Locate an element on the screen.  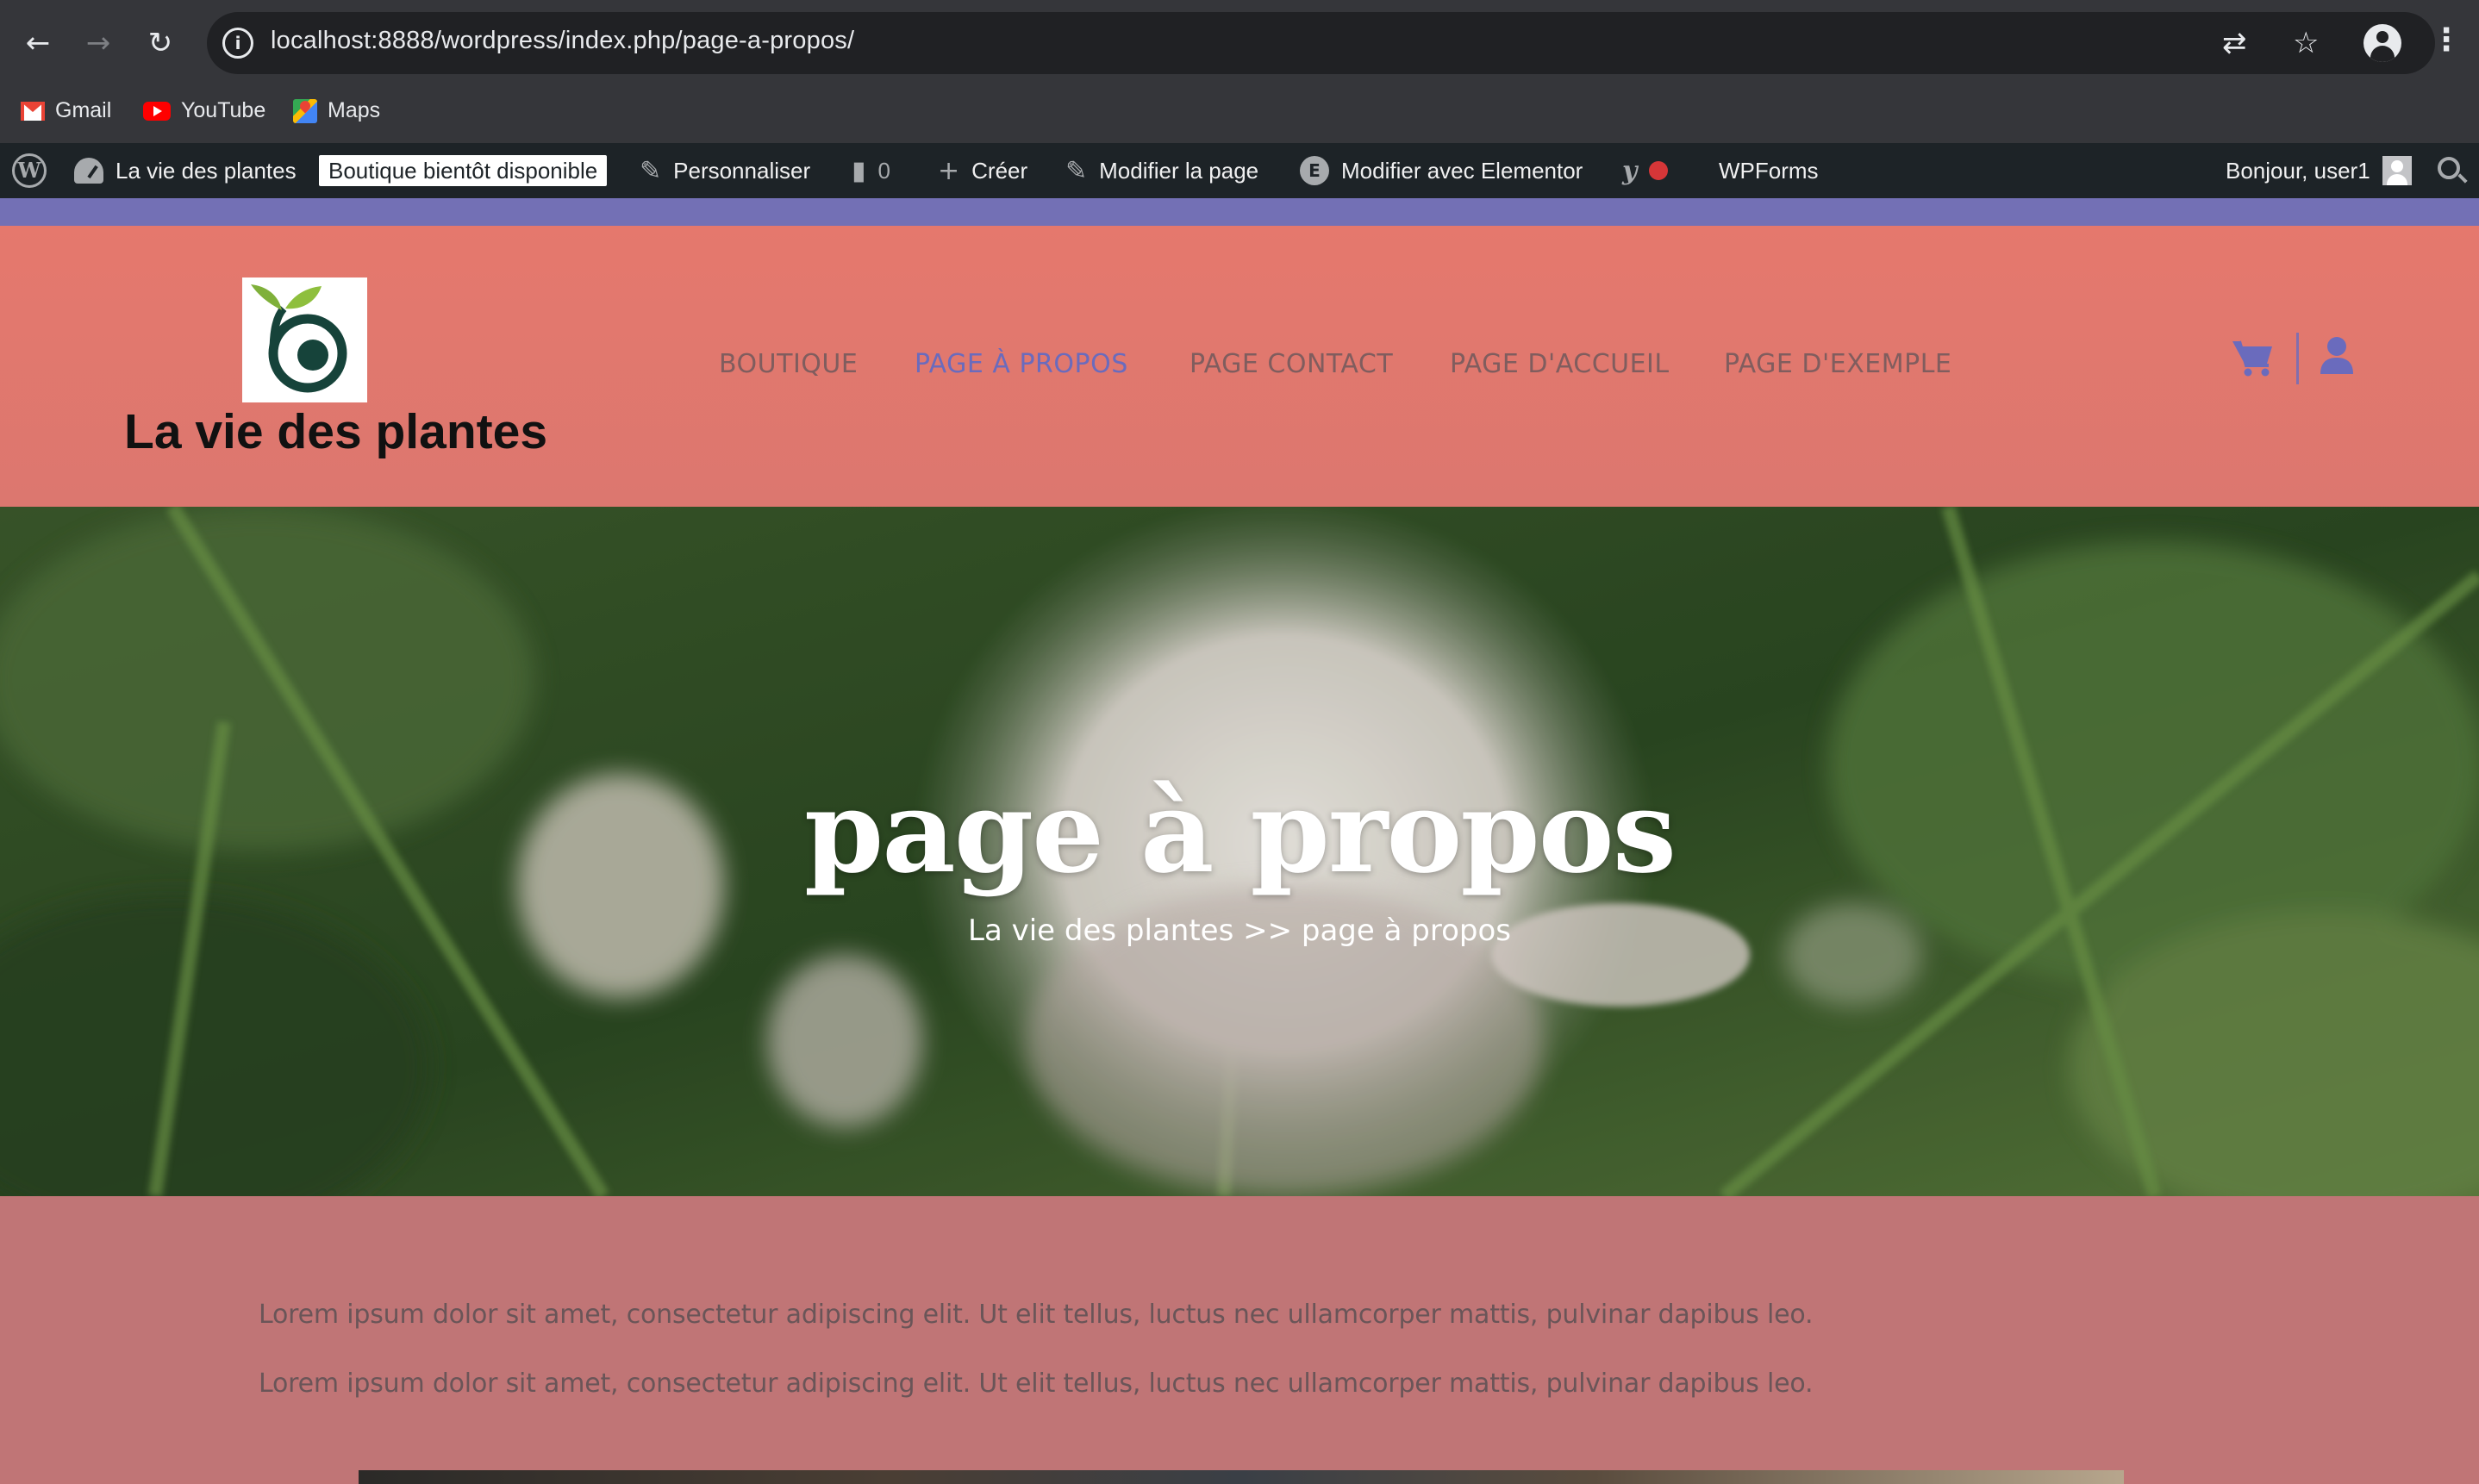
breadcrumb: La vie des plantes >> page à propos is located at coordinates (1239, 931).